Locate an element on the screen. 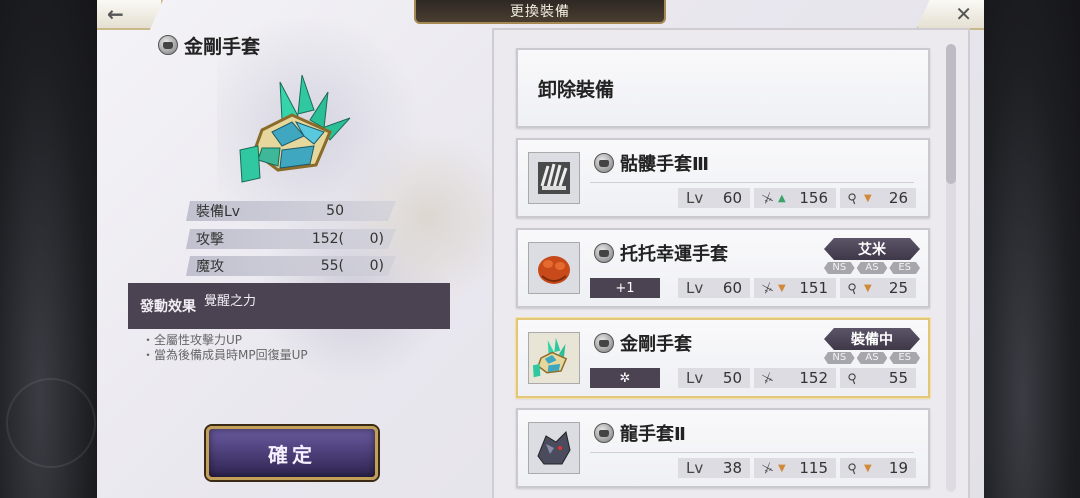 The image size is (1080, 498). item-title: 骷髏手套Ⅲ is located at coordinates (651, 163).